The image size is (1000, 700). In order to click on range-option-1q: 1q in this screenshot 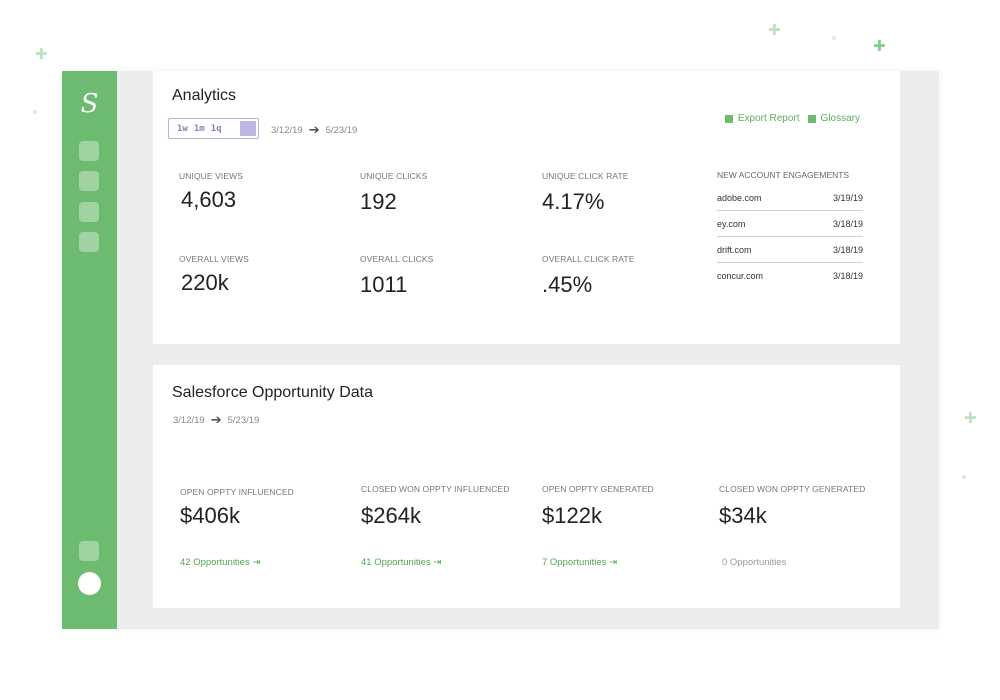, I will do `click(216, 129)`.